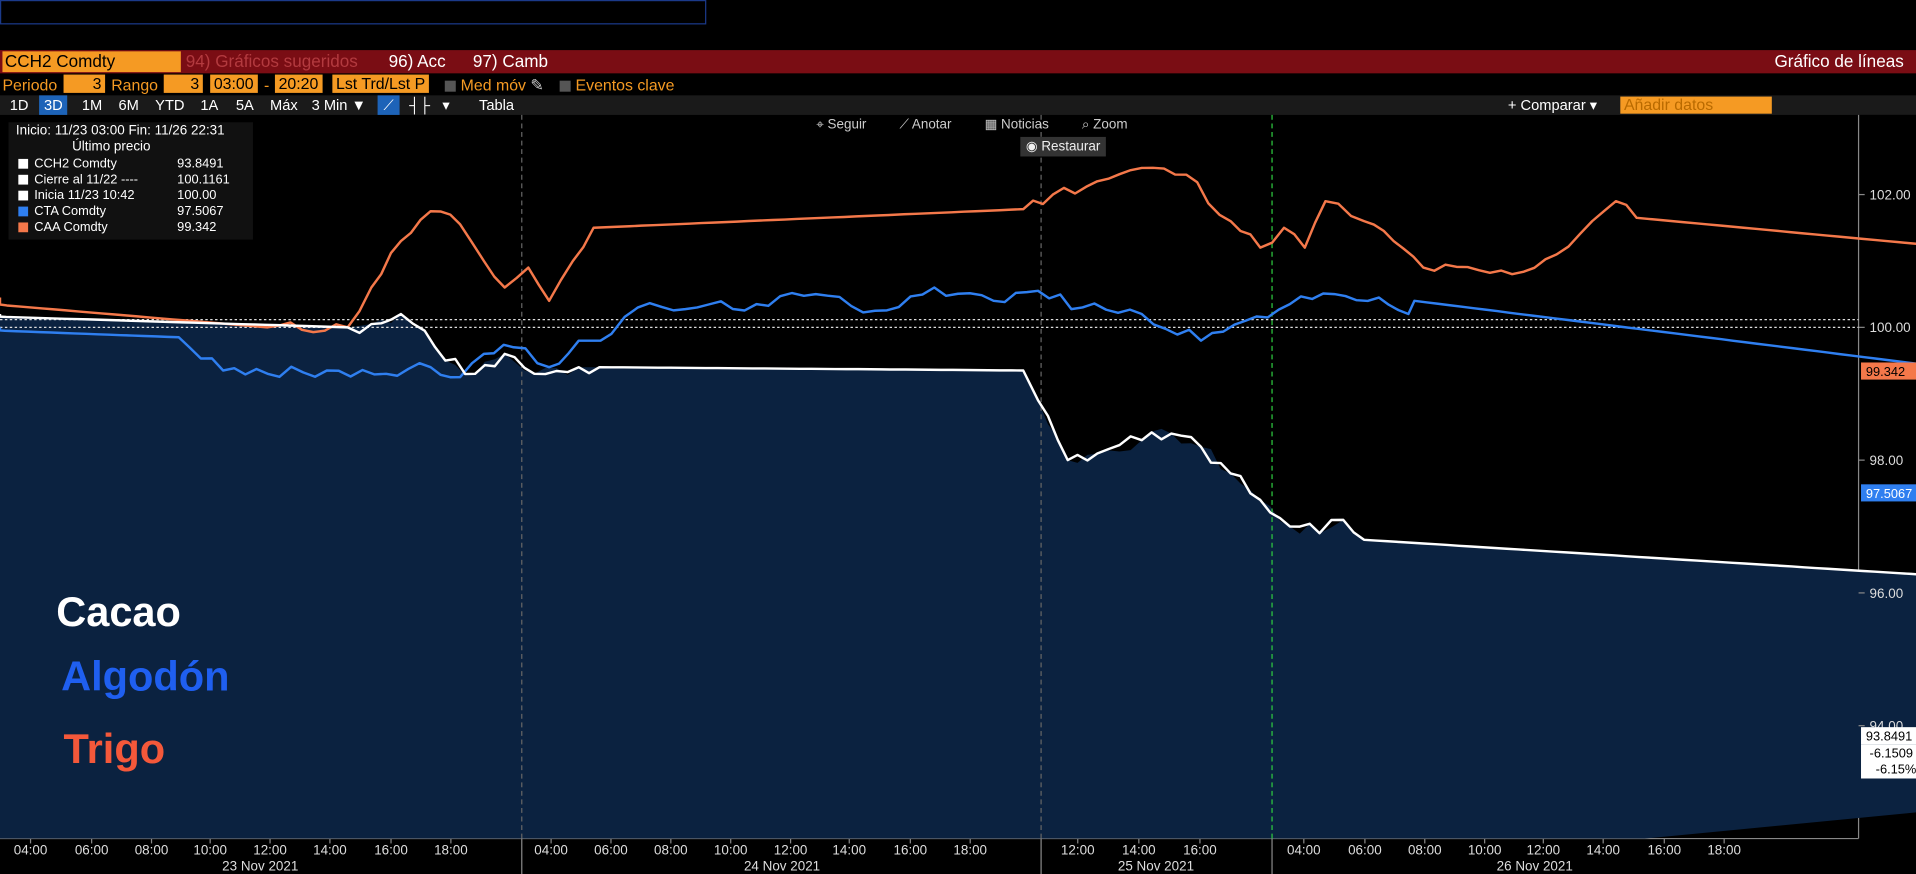  I want to click on change-percent: -6.15%, so click(1896, 769).